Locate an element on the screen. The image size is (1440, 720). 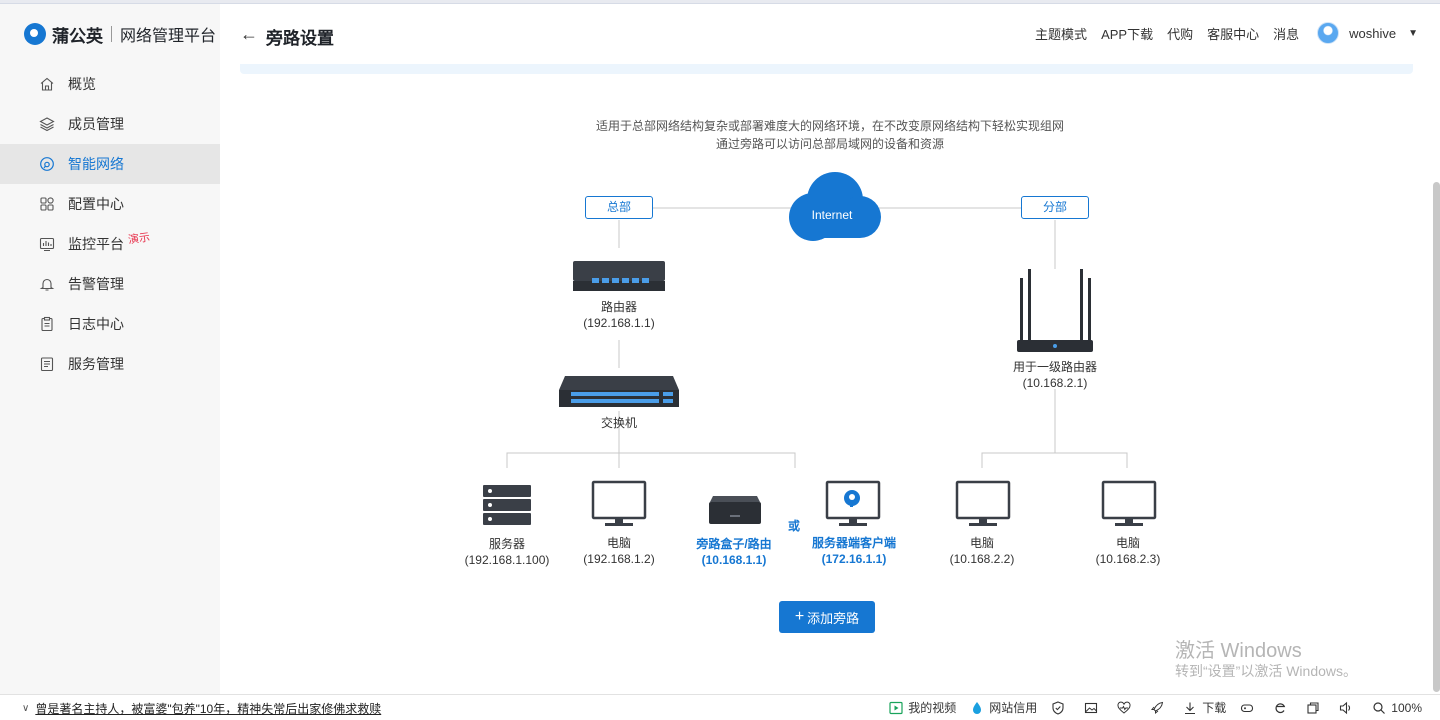
sidebar-item-monitor: 监控平台 演示 is located at coordinates (110, 244).